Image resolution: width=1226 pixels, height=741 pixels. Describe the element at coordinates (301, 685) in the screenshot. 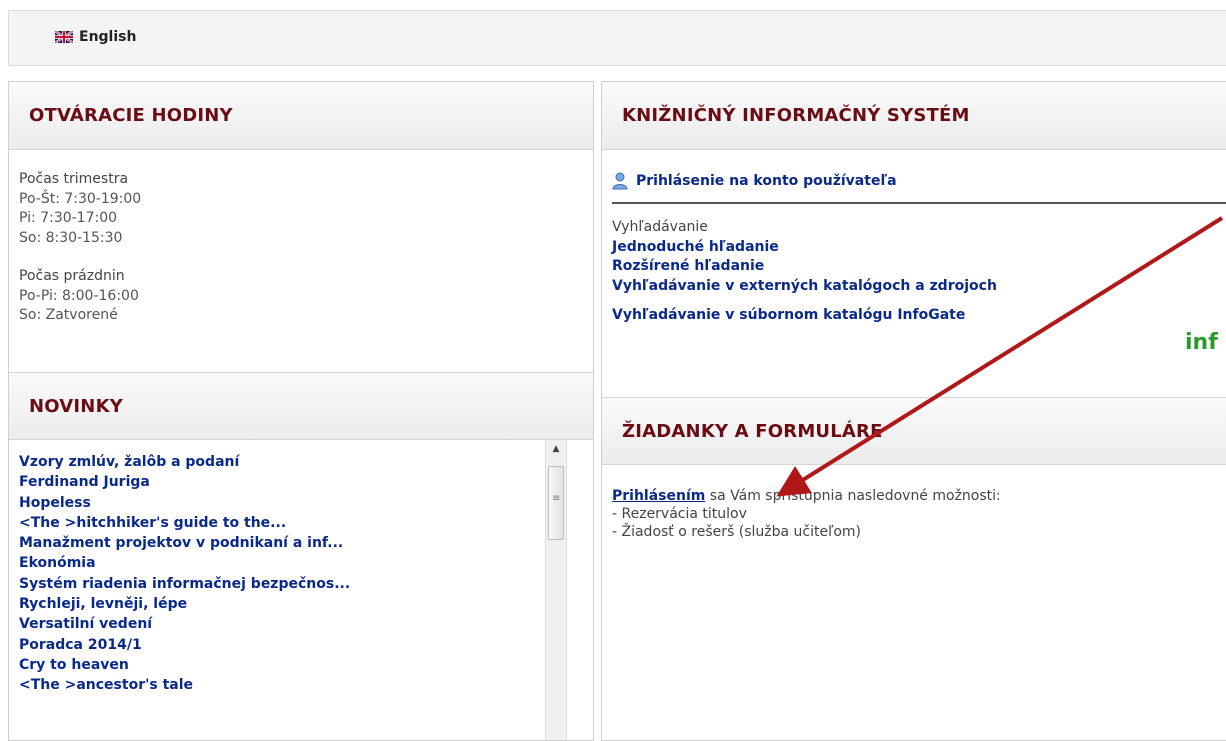

I see `news-item: <The >ancestor's tale` at that location.